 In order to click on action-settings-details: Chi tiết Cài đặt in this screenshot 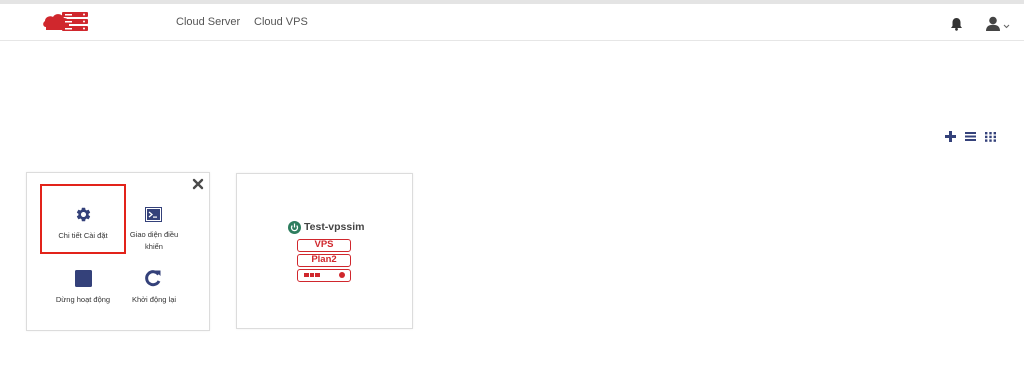, I will do `click(83, 219)`.